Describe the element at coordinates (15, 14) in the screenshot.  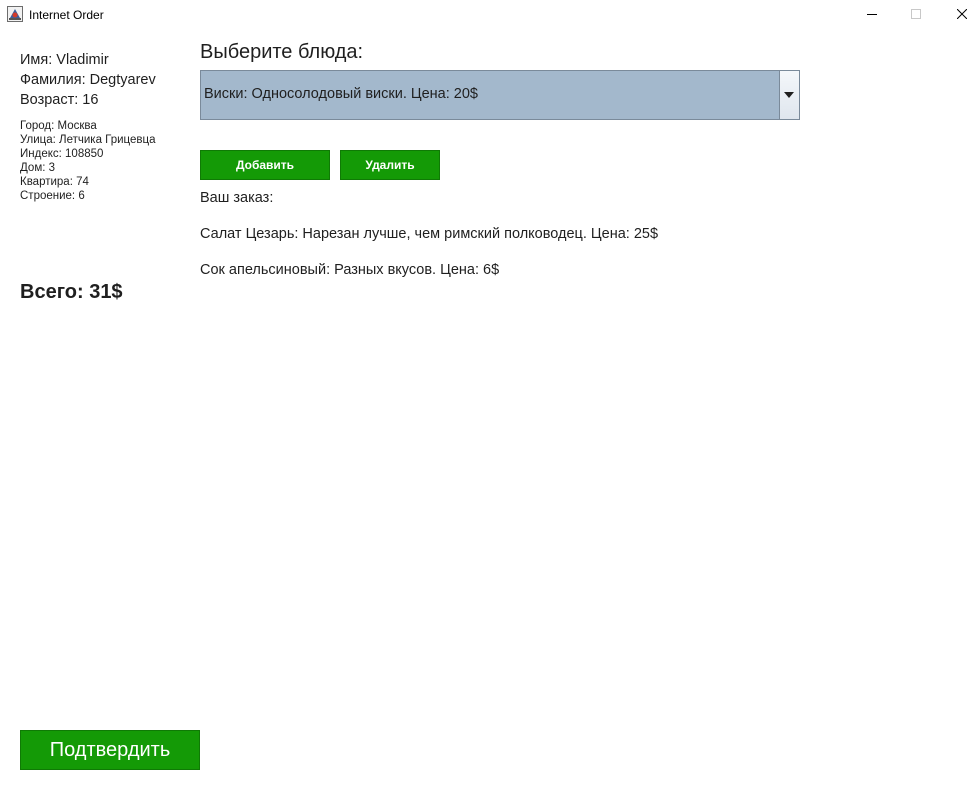
I see `java-app-icon` at that location.